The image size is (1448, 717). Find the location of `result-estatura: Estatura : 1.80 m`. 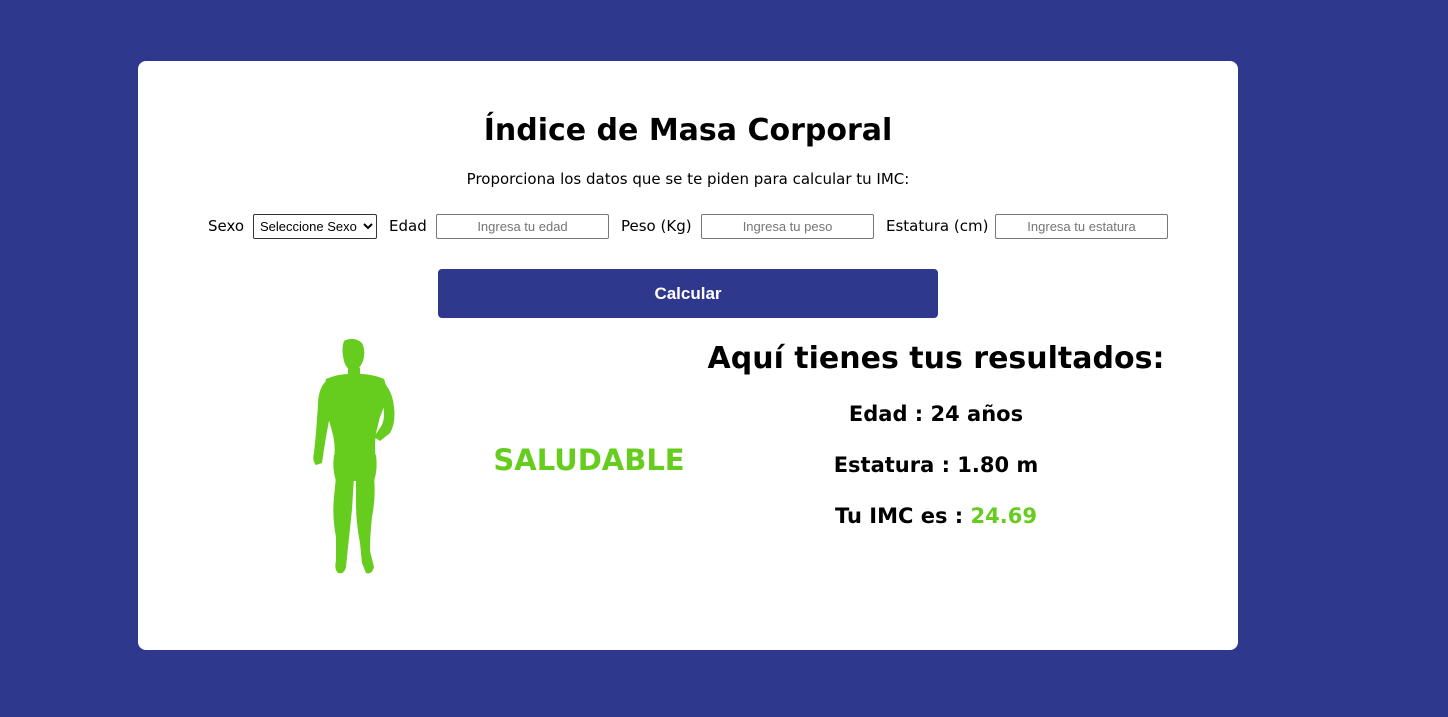

result-estatura: Estatura : 1.80 m is located at coordinates (936, 465).